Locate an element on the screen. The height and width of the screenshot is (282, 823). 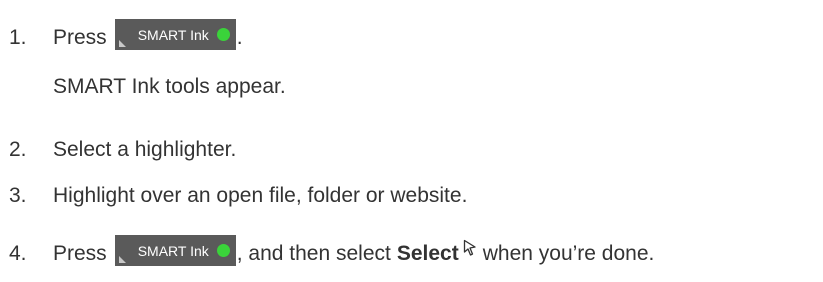
step-2: 2. Select a highlighter. is located at coordinates (122, 150).